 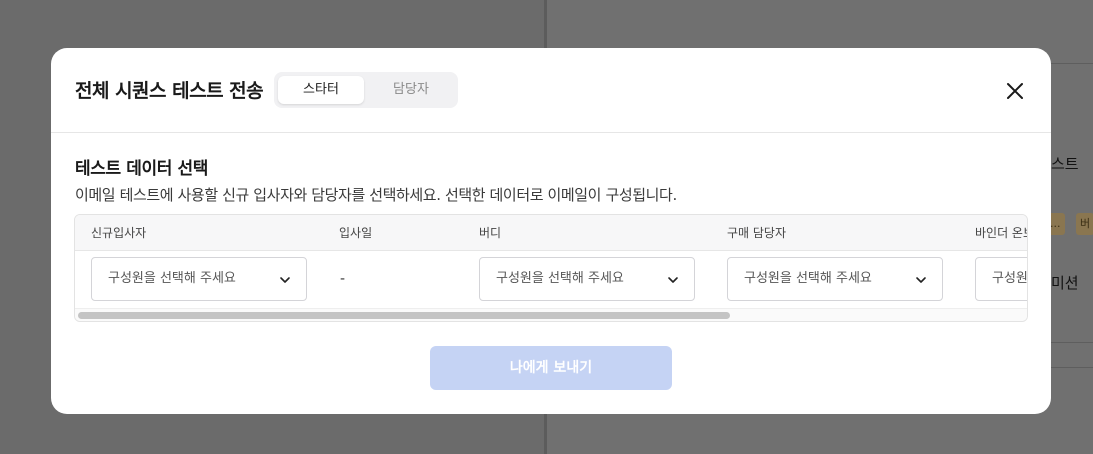 What do you see at coordinates (321, 90) in the screenshot?
I see `tab-starter: 스타터` at bounding box center [321, 90].